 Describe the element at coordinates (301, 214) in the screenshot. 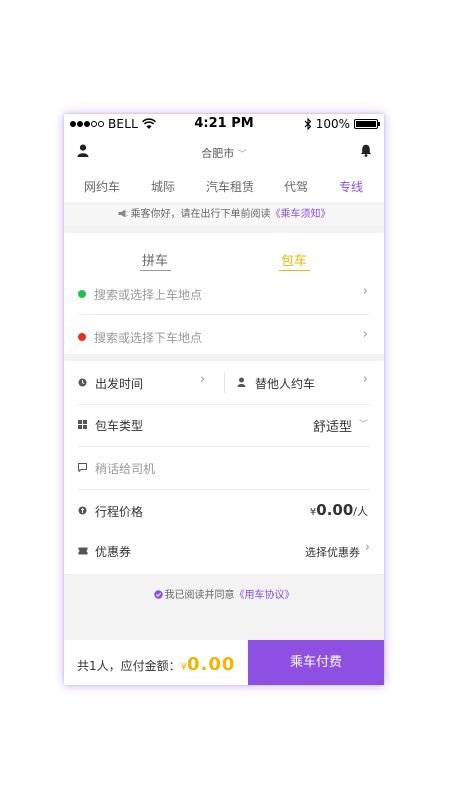

I see `passenger-notice-link: 《乘车须知》` at that location.